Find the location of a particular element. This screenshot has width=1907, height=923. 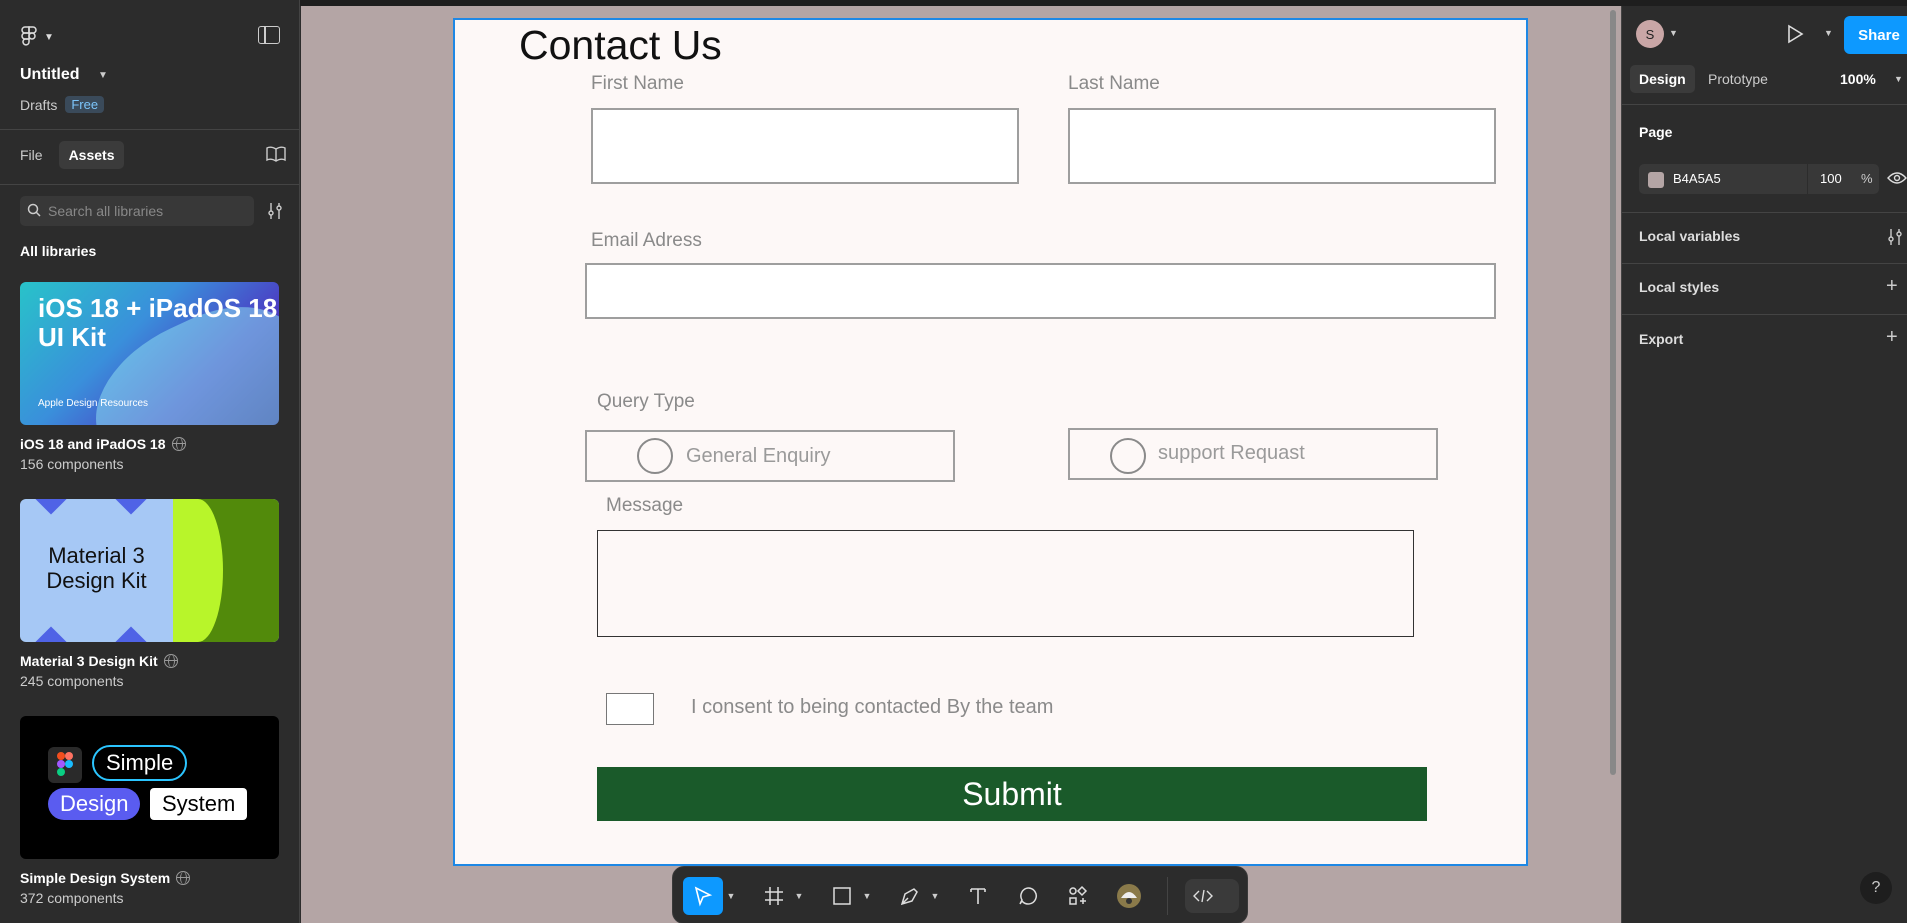

query-option-general: General Enquiry is located at coordinates (770, 456).